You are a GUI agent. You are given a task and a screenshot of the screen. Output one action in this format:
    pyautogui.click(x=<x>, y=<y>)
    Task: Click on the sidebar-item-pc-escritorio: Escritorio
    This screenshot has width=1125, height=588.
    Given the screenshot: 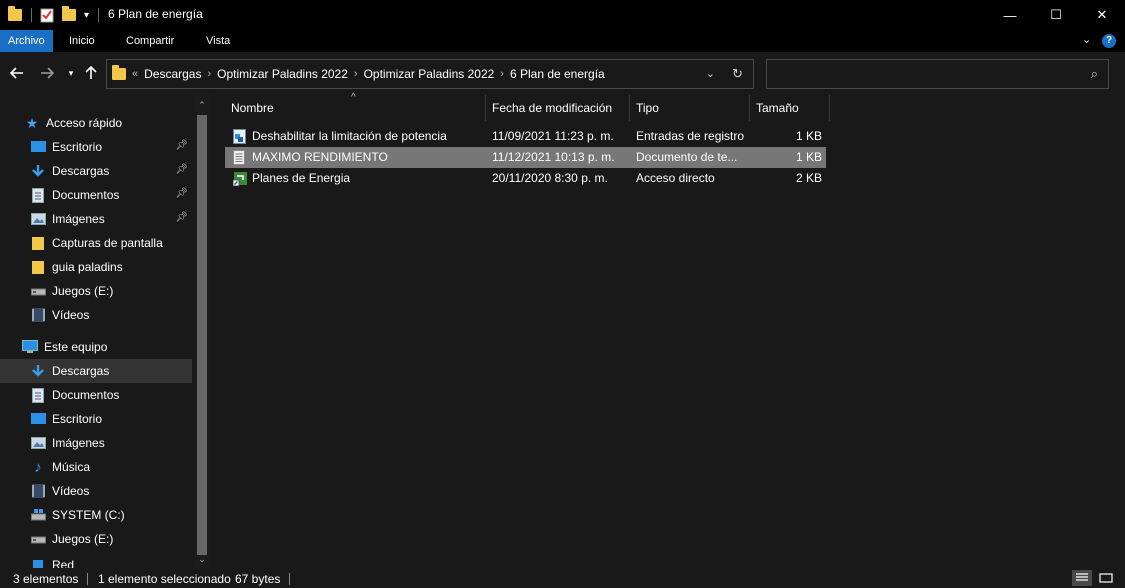 What is the action you would take?
    pyautogui.click(x=96, y=419)
    